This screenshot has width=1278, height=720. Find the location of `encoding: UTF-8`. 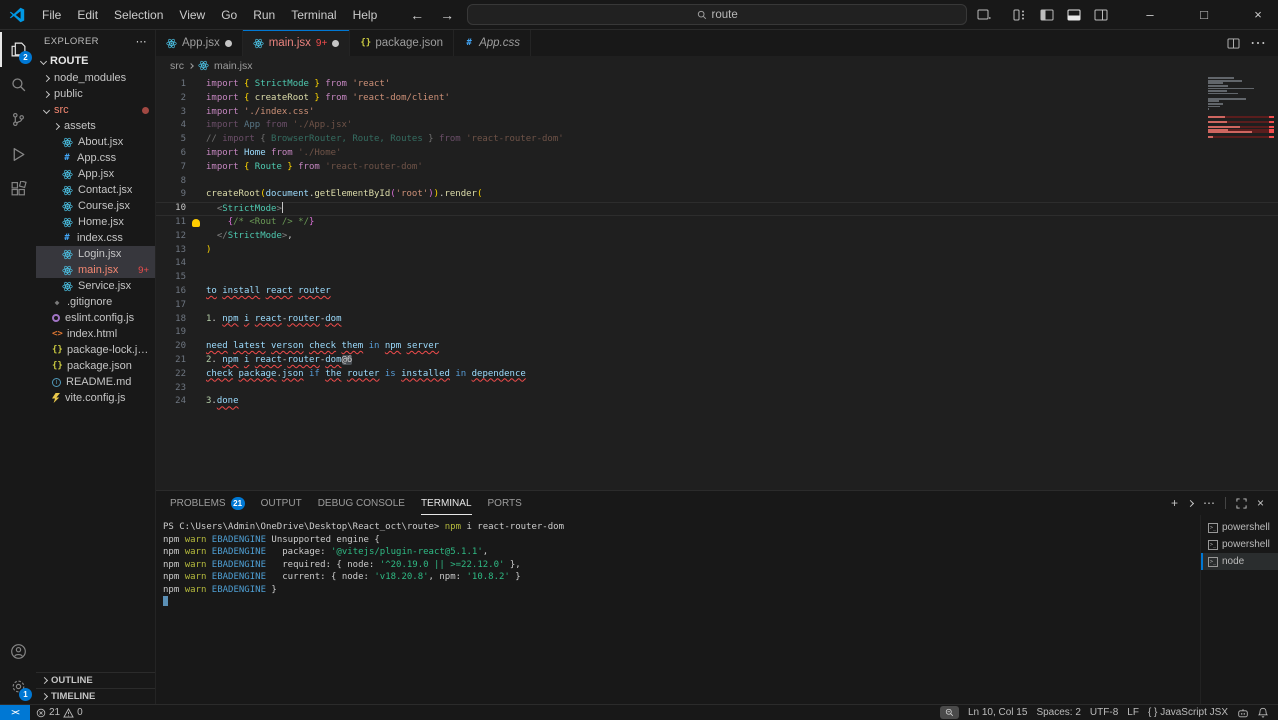

encoding: UTF-8 is located at coordinates (1104, 712).